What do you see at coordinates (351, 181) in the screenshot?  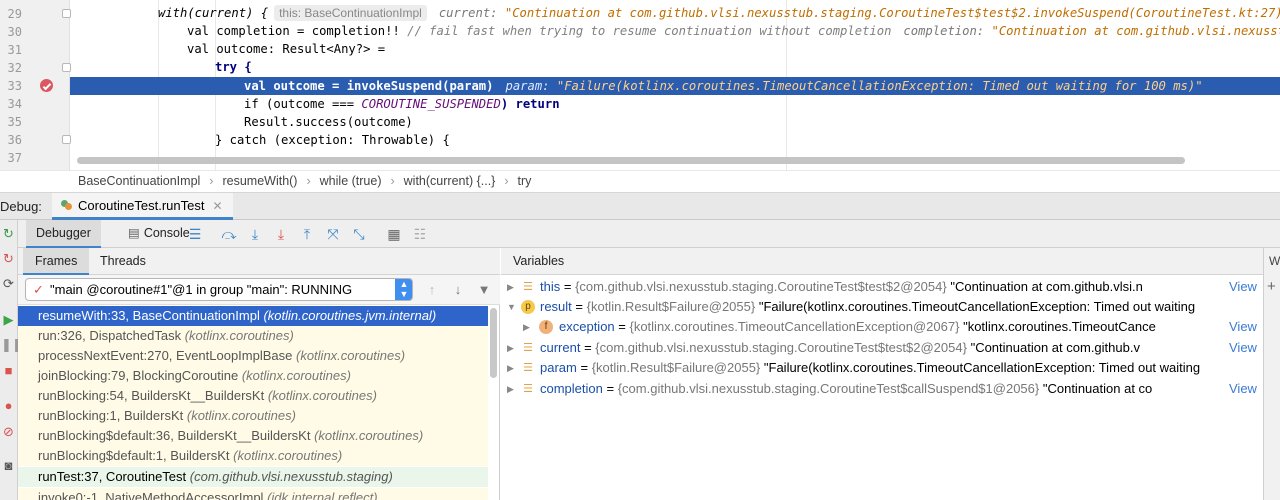 I see `breadcrumb-item: while (true)` at bounding box center [351, 181].